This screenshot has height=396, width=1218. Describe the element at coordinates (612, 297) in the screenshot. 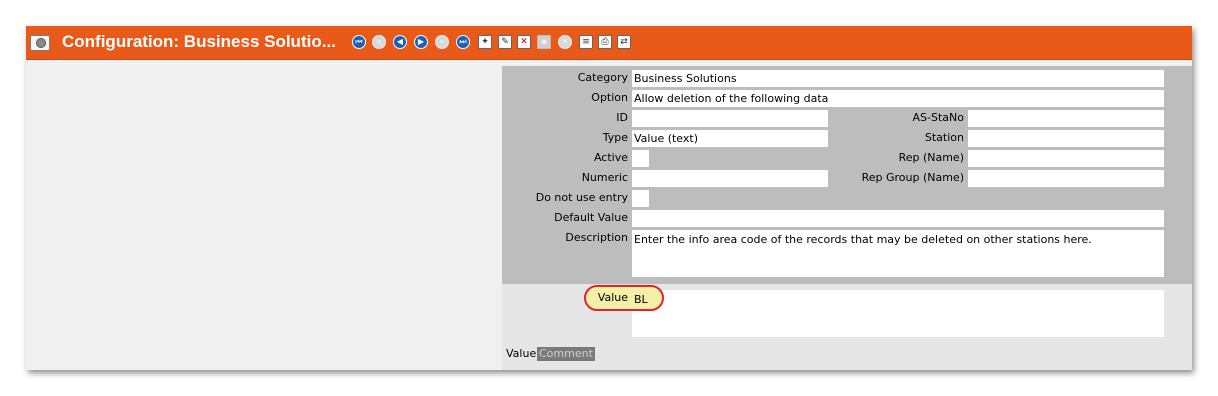

I see `value-label: Value` at that location.